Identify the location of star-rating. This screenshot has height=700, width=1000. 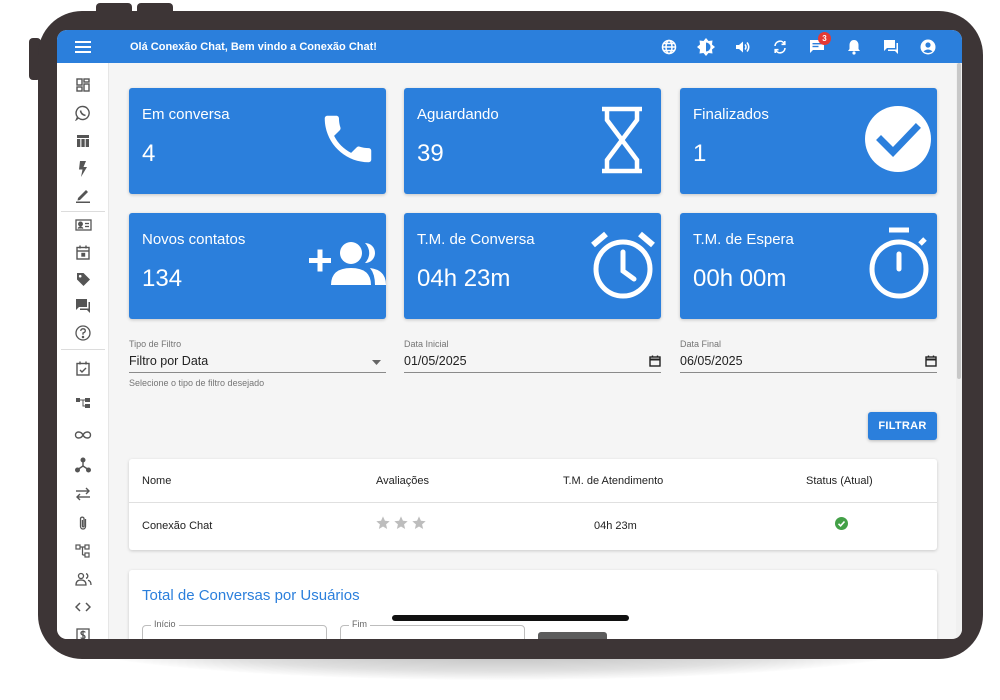
(401, 523).